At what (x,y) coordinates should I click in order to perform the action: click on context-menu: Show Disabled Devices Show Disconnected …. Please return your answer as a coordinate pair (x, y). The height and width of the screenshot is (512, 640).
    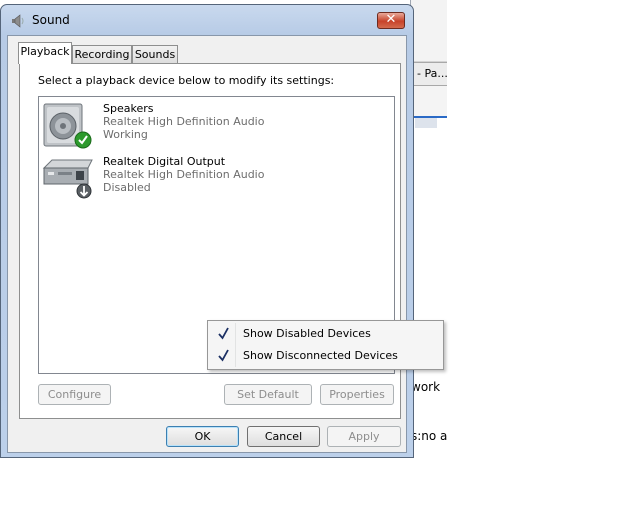
    Looking at the image, I should click on (325, 345).